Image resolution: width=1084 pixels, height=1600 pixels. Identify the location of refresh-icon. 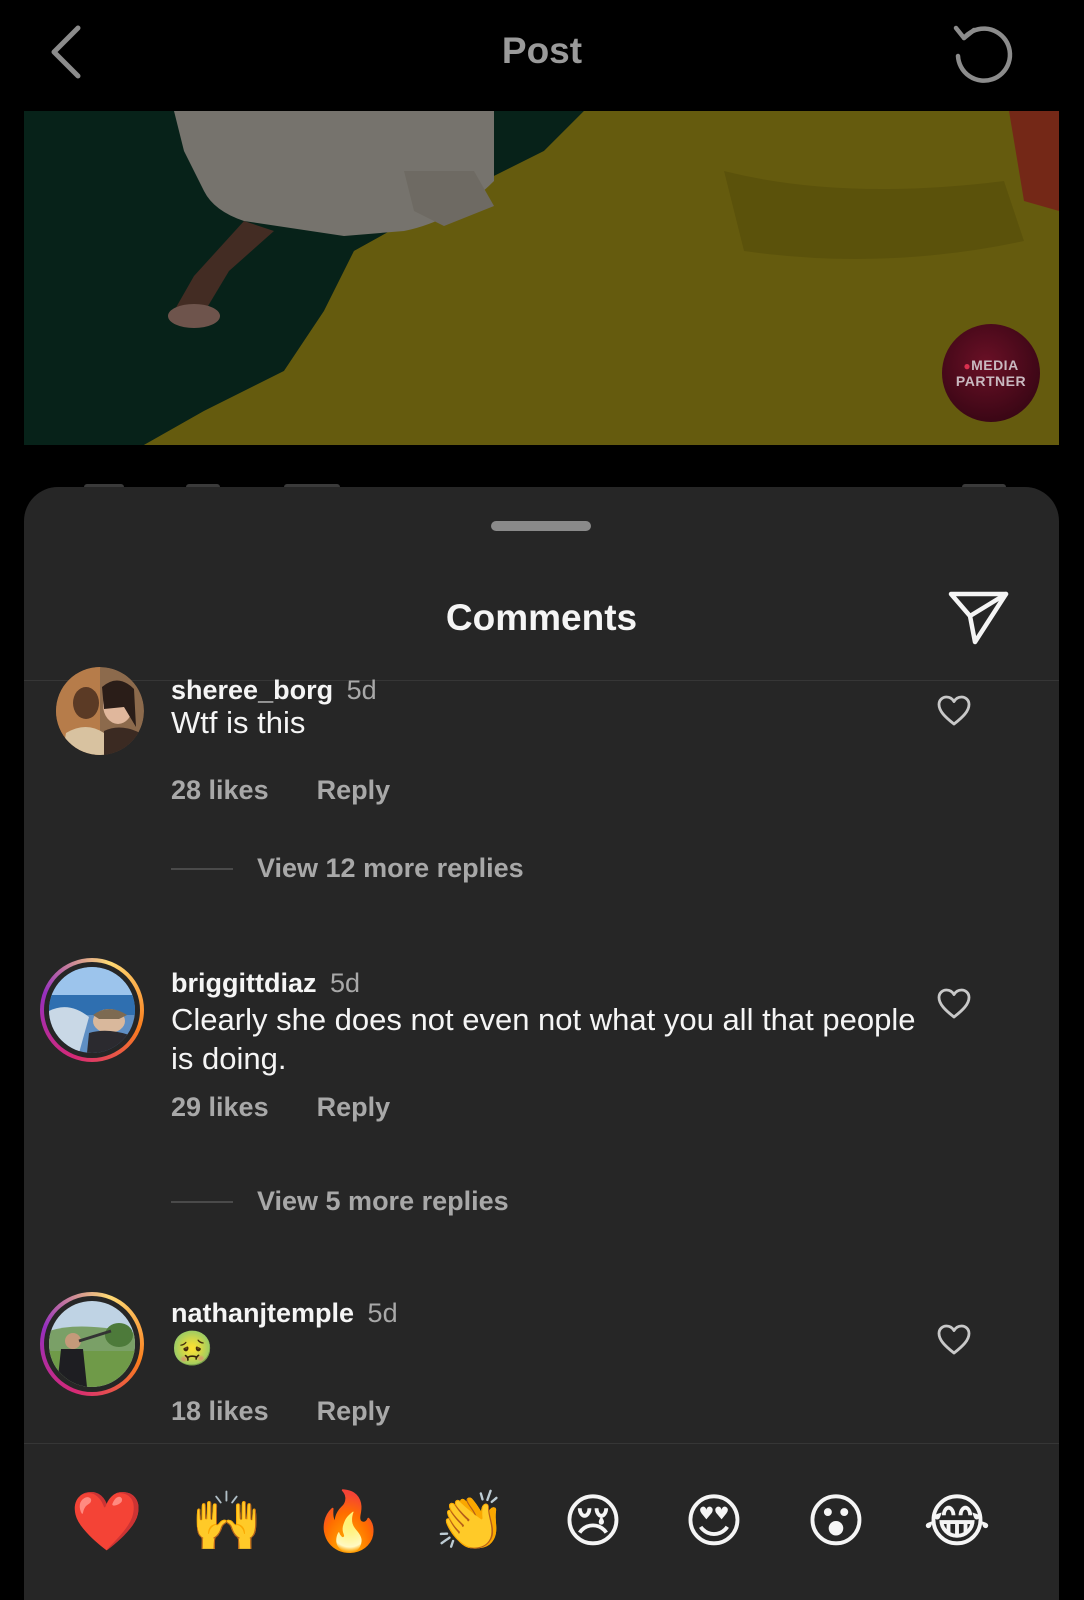
(983, 54).